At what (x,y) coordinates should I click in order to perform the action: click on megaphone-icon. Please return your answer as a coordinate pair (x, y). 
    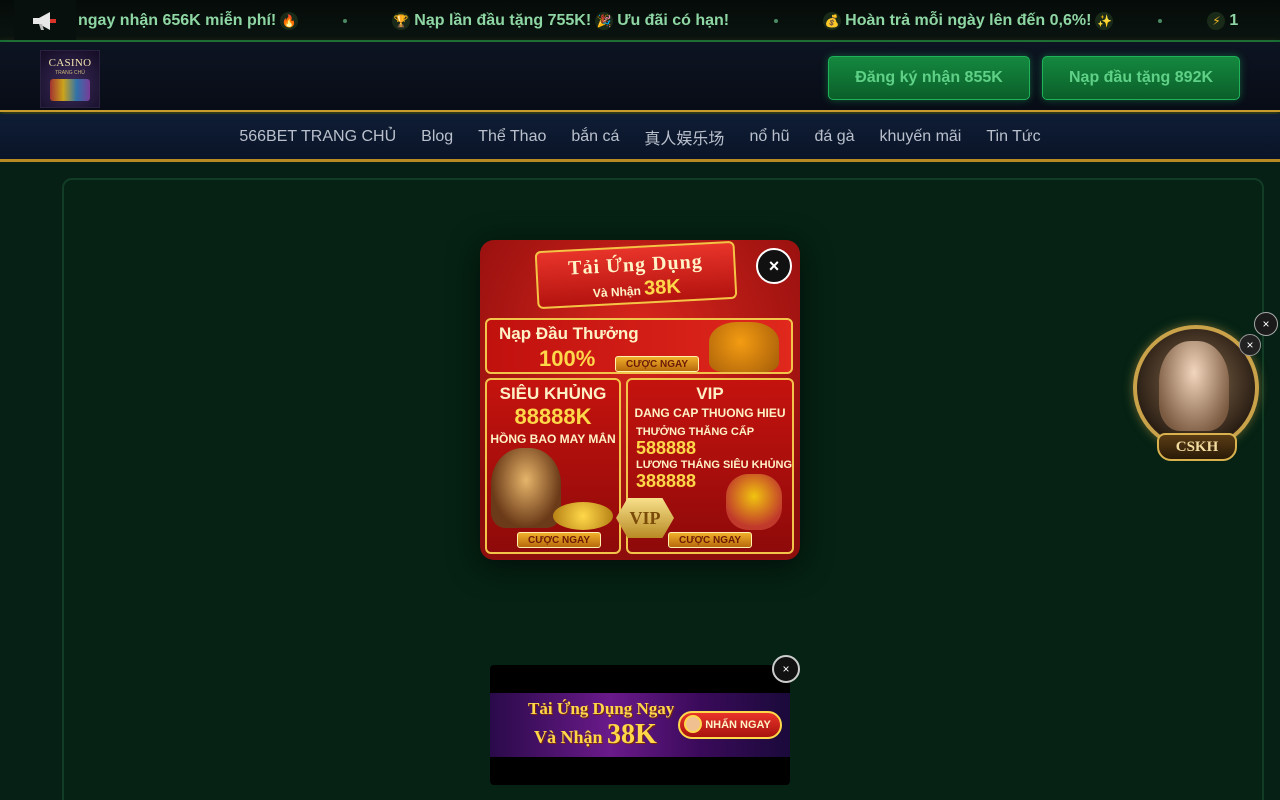
    Looking at the image, I should click on (45, 20).